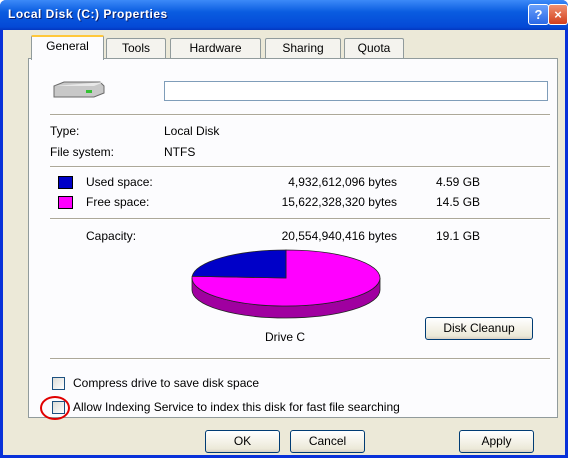 Image resolution: width=574 pixels, height=467 pixels. Describe the element at coordinates (496, 441) in the screenshot. I see `apply-button: Apply` at that location.